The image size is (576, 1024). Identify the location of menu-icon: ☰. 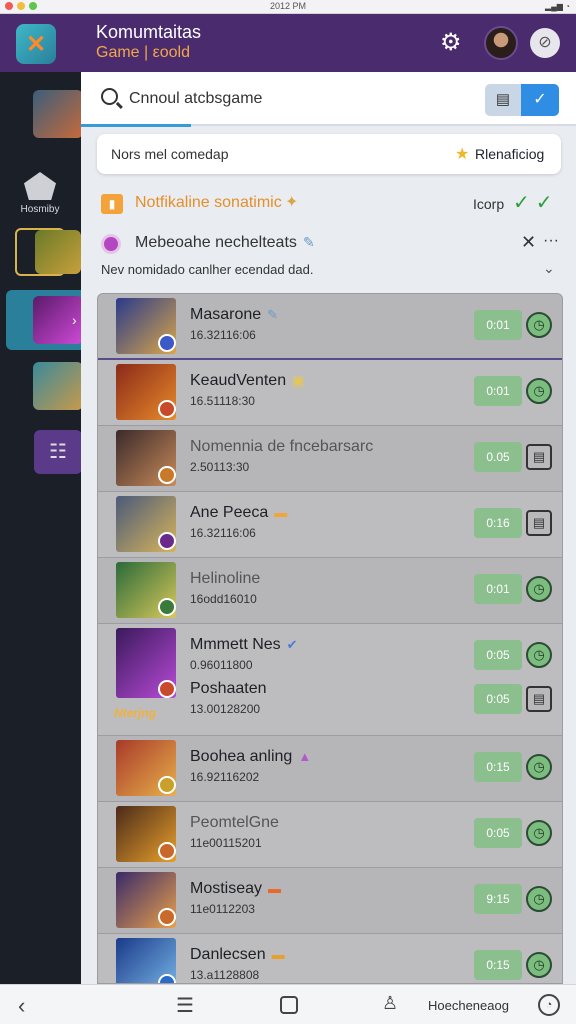
(185, 1005).